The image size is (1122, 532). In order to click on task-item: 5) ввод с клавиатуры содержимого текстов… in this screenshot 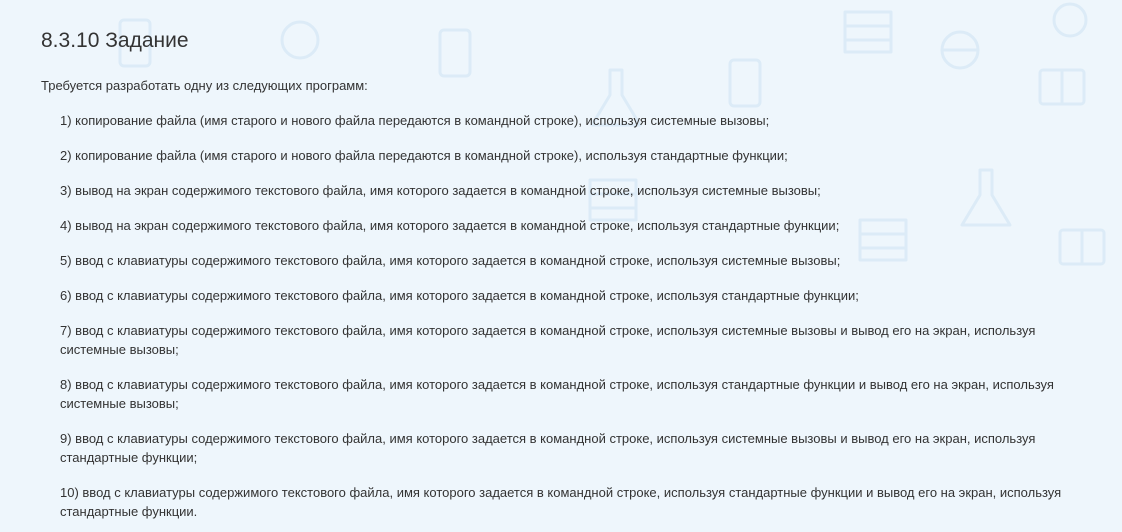, I will do `click(450, 260)`.